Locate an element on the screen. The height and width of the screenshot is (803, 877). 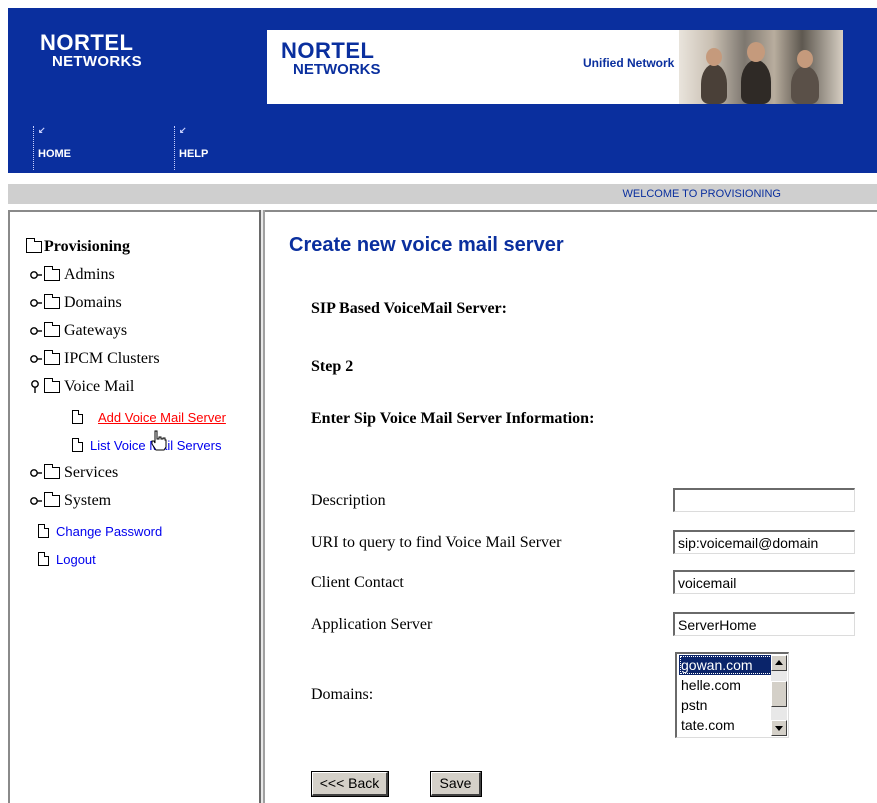
step-label: Step 2 is located at coordinates (332, 366).